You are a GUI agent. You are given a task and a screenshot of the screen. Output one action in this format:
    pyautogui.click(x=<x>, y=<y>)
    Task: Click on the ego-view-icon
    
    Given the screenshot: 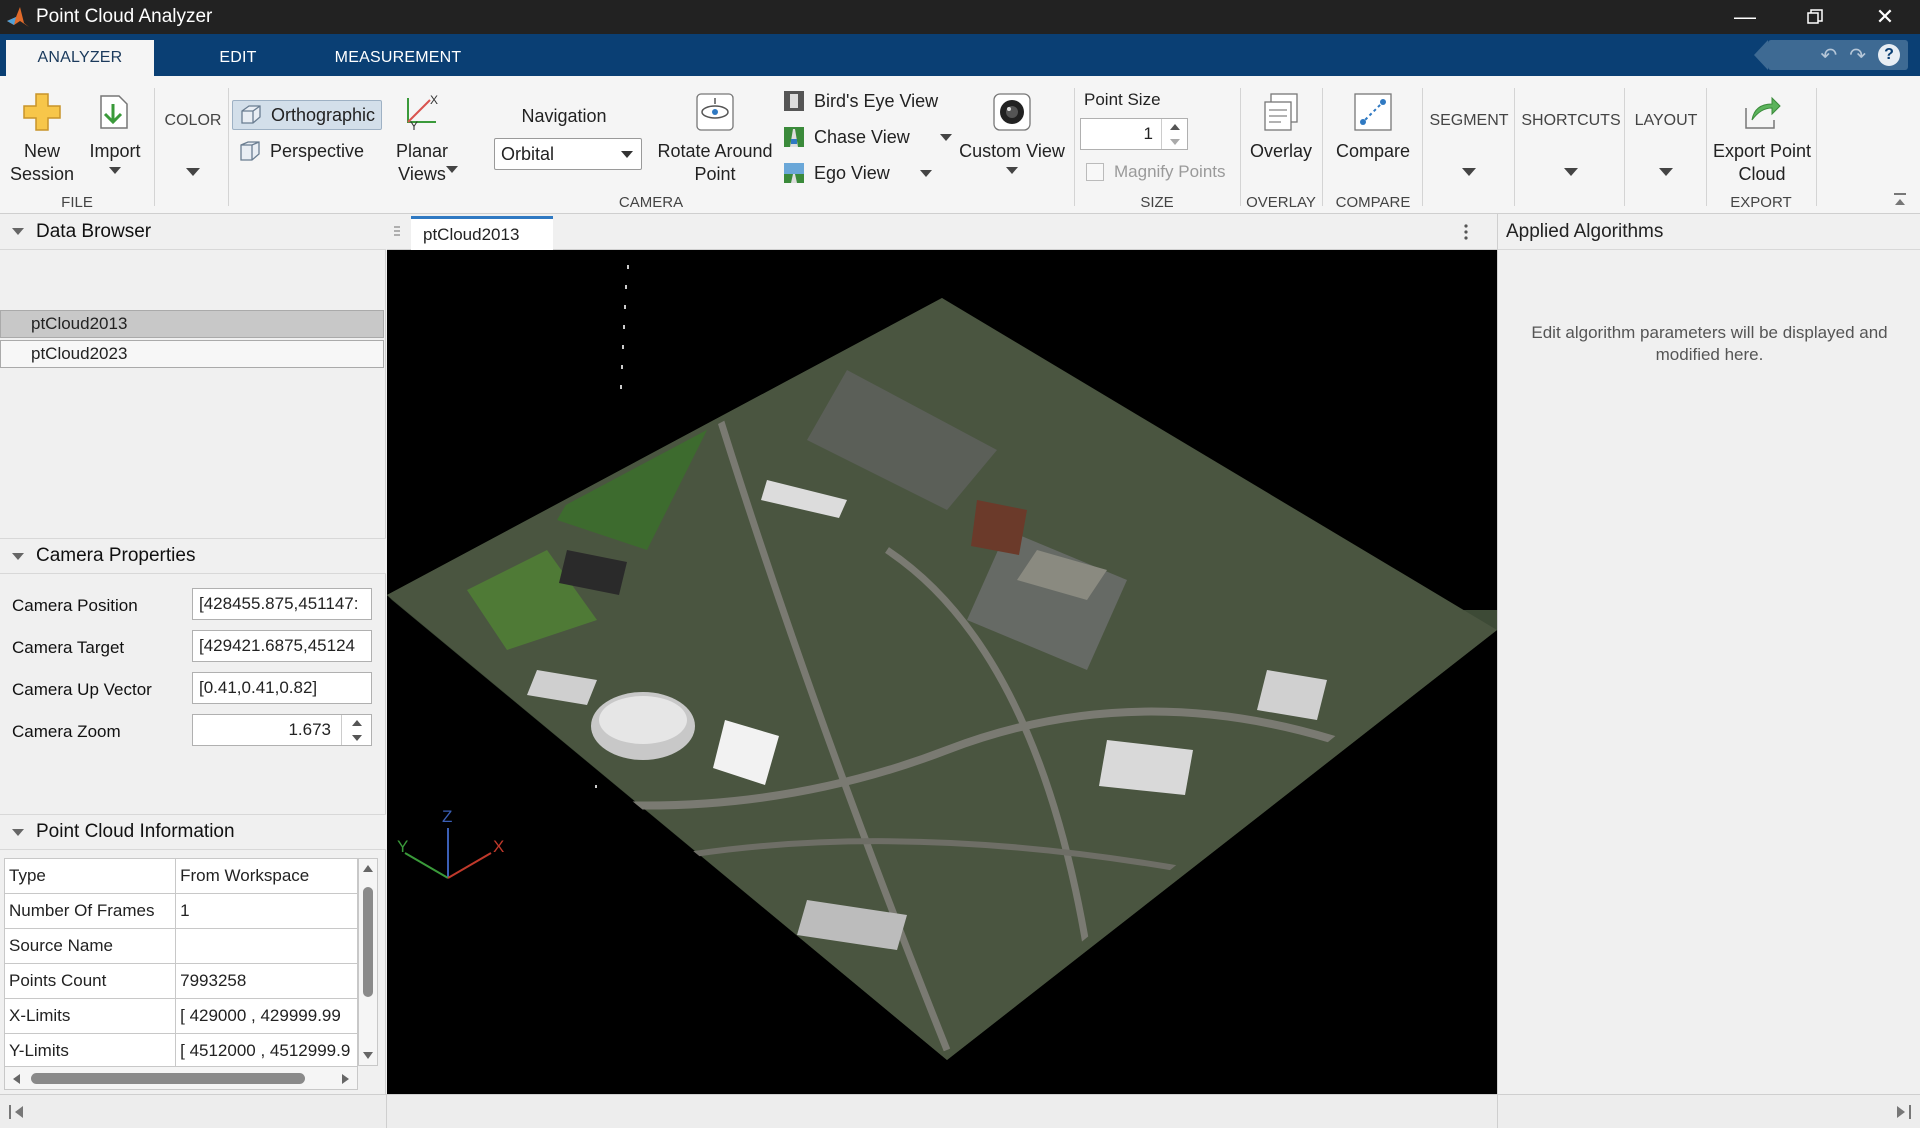 What is the action you would take?
    pyautogui.click(x=794, y=173)
    